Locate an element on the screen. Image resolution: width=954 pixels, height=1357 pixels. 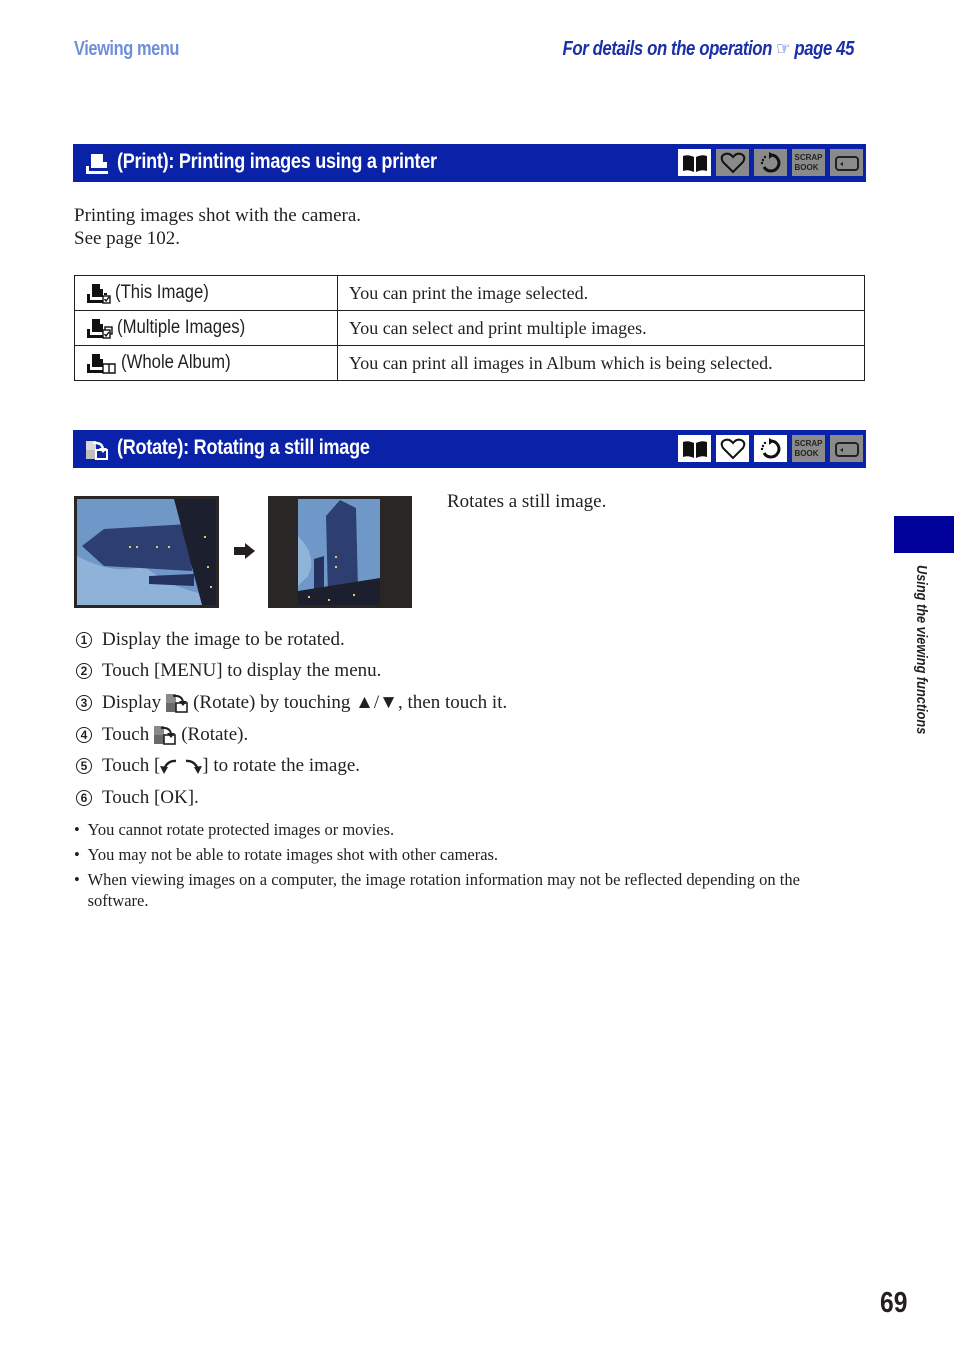
step-text-post: ] to rotate the image. is located at coordinates (281, 766).